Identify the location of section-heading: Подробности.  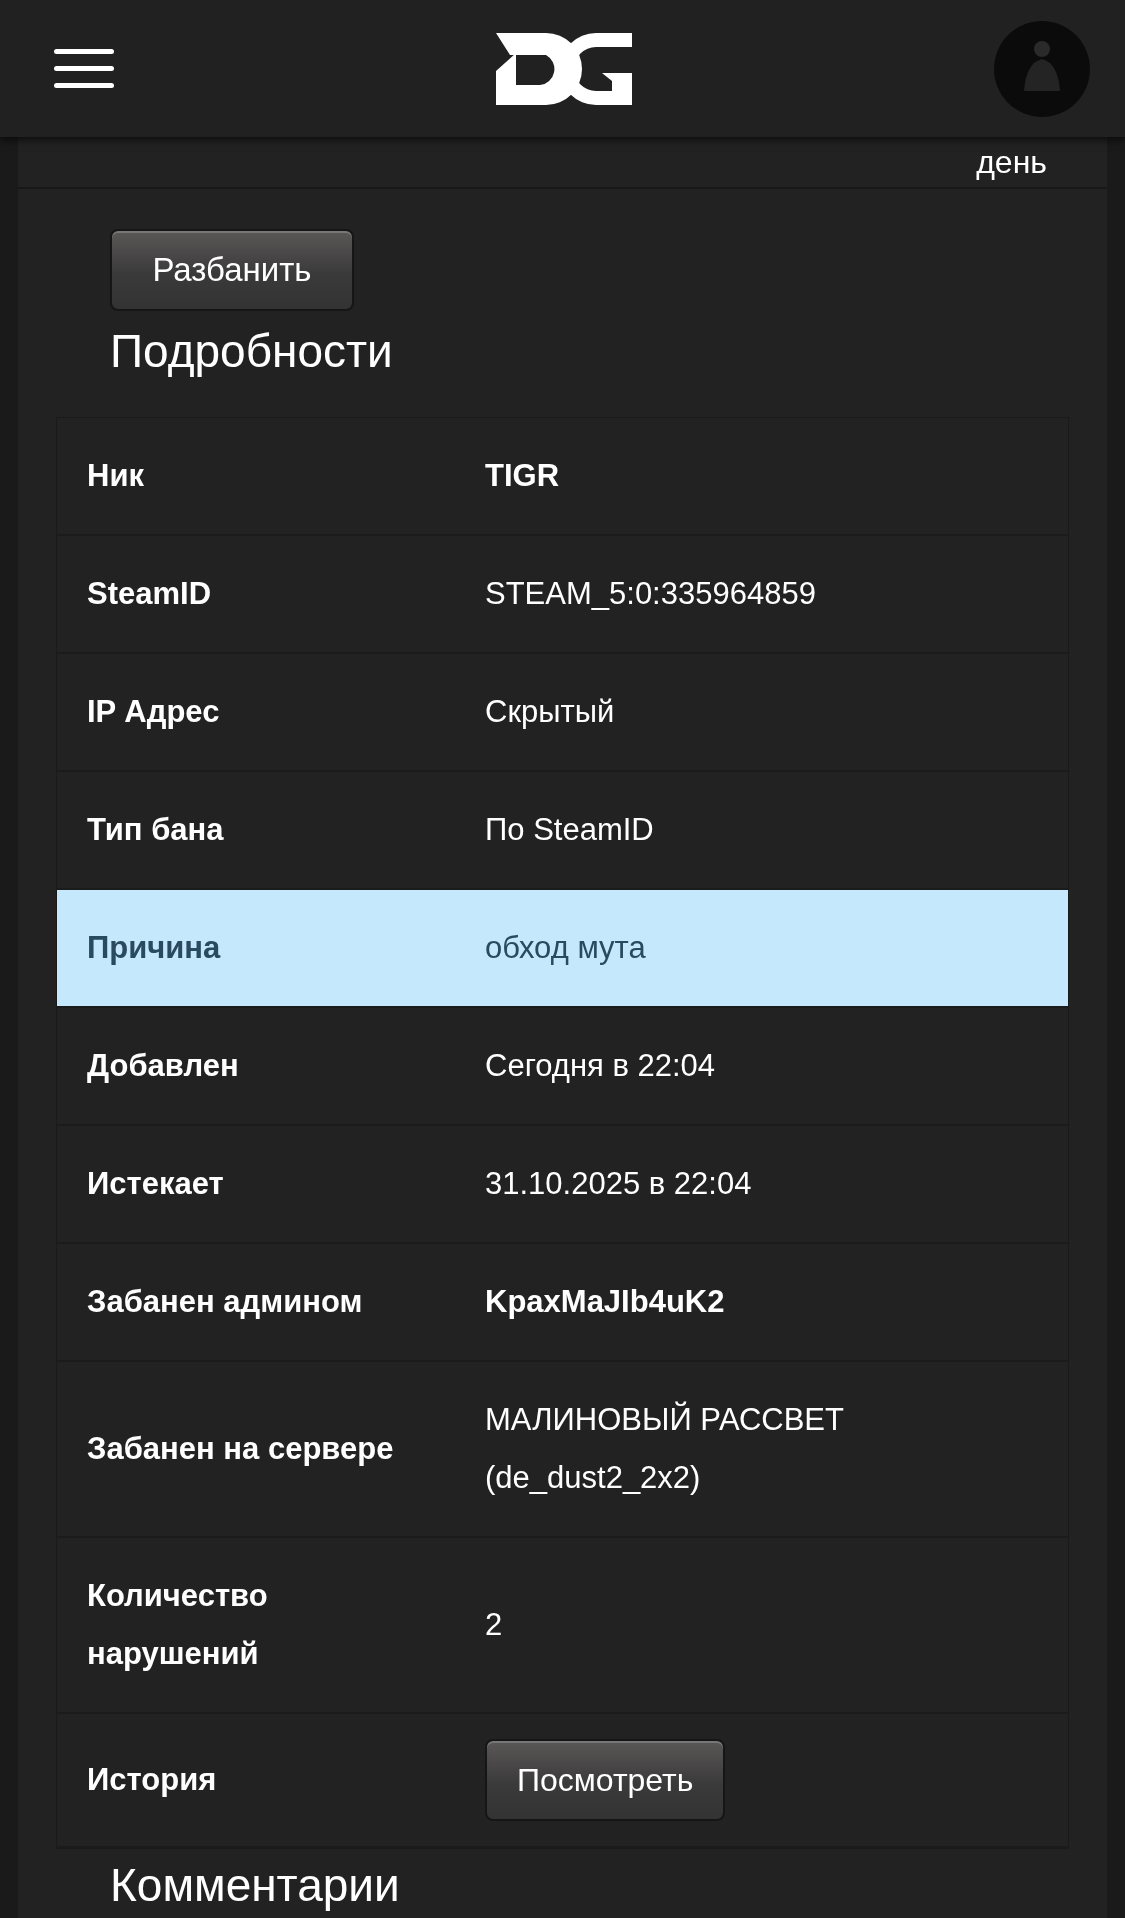
(252, 351).